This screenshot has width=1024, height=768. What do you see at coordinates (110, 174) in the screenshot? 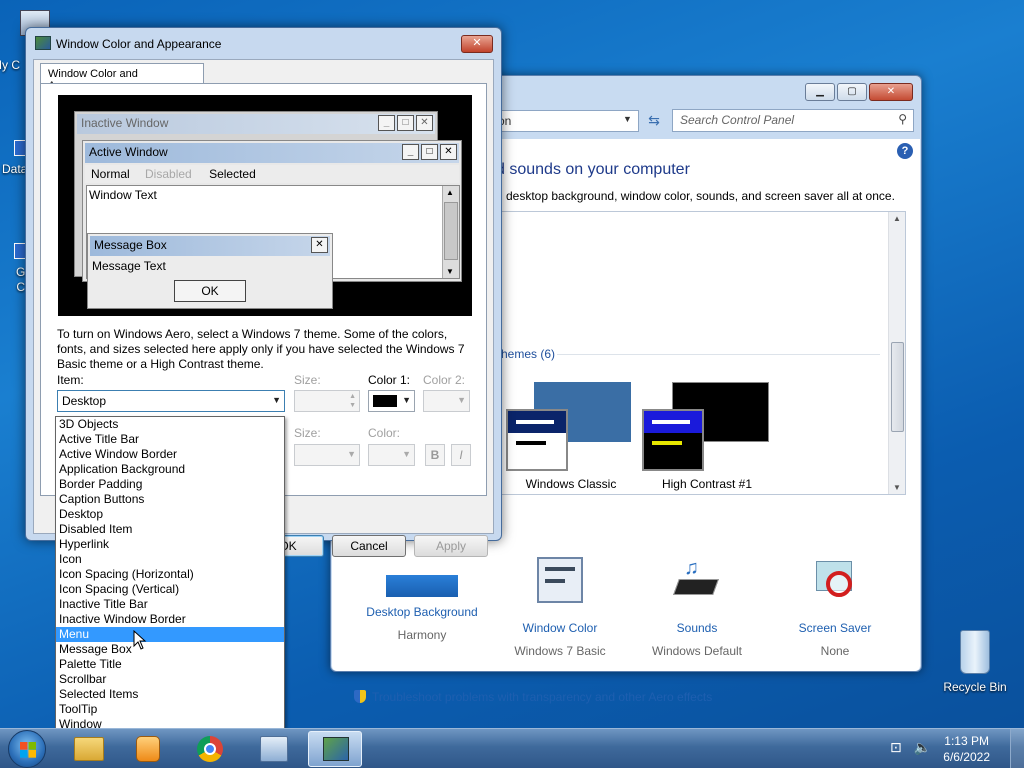
I see `preview-menu-normal: Normal` at bounding box center [110, 174].